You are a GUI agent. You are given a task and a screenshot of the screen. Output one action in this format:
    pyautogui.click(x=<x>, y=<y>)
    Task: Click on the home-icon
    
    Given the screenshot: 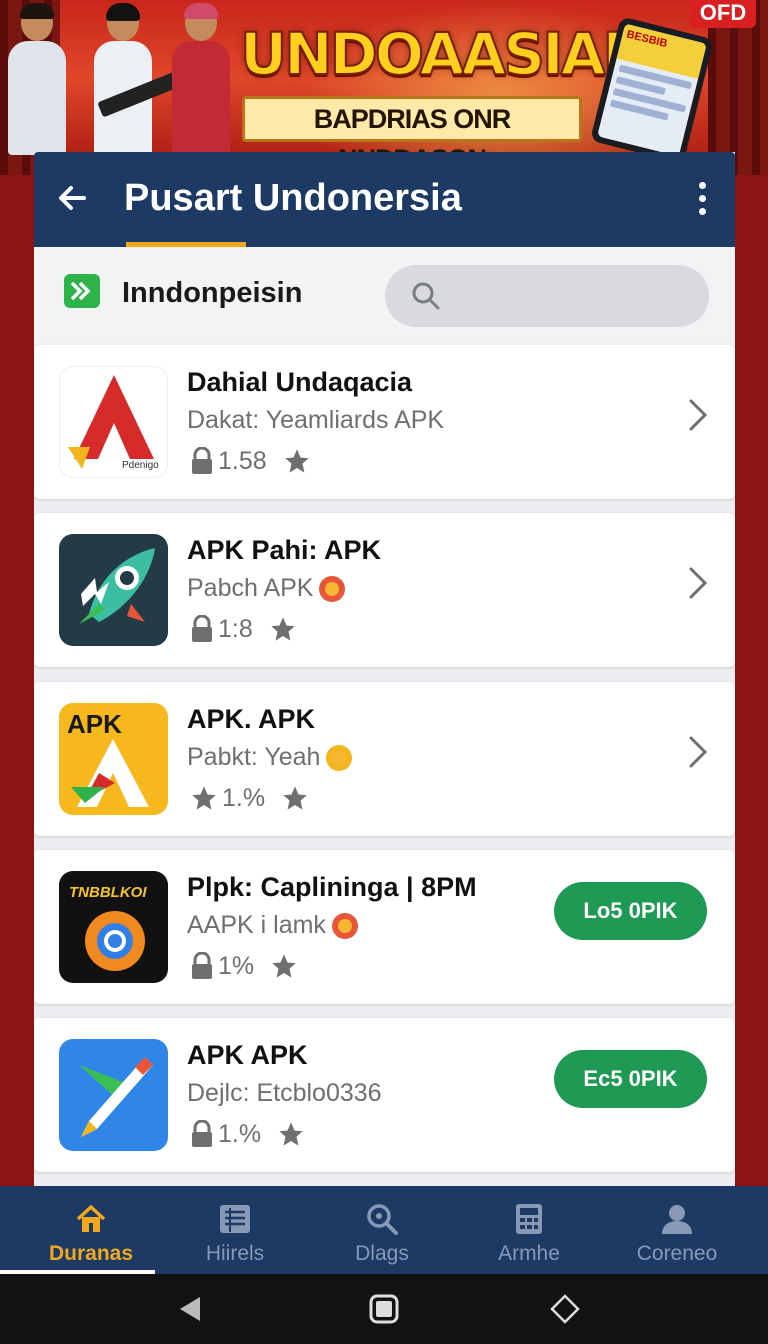 What is the action you would take?
    pyautogui.click(x=91, y=1219)
    